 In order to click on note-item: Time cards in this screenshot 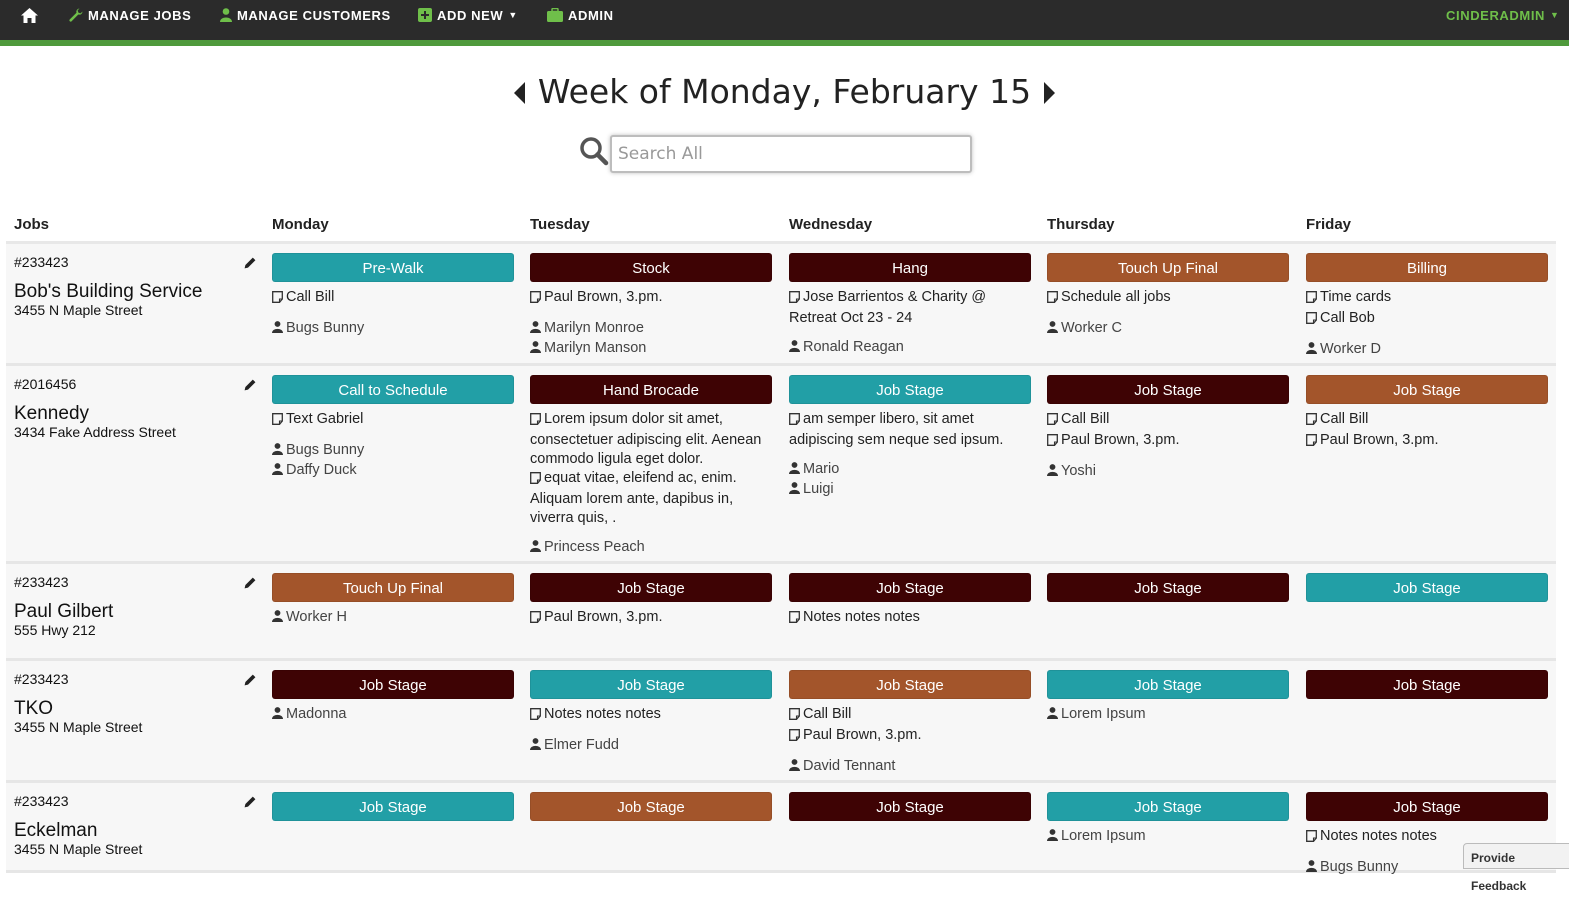, I will do `click(1427, 298)`.